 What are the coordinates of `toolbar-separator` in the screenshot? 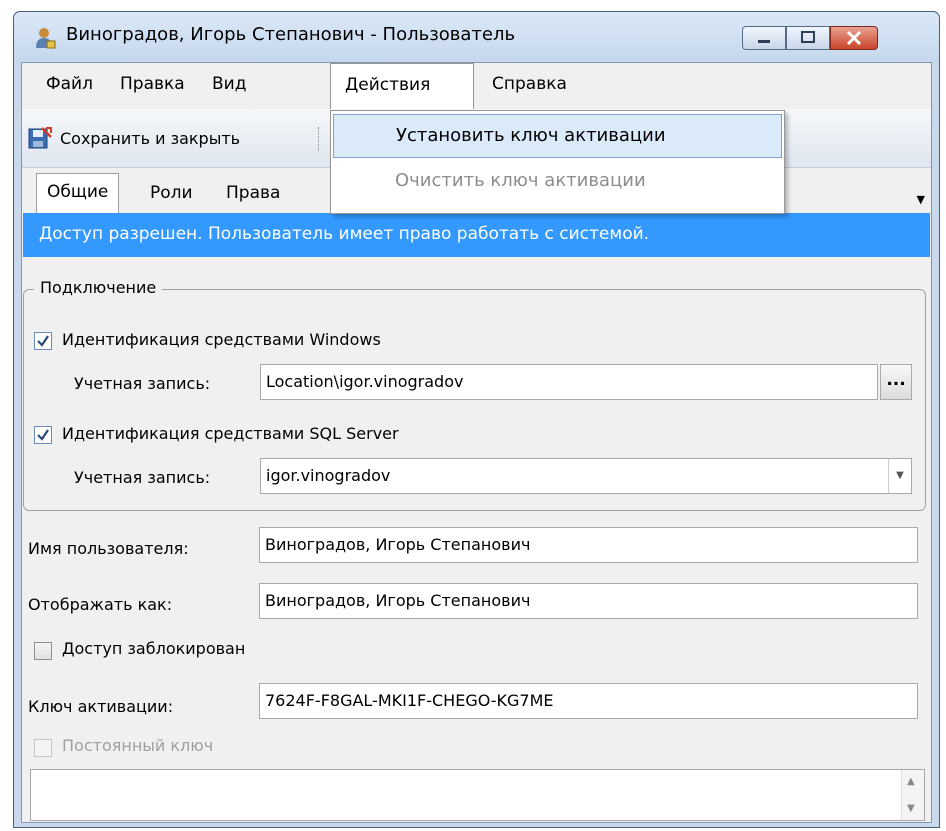 It's located at (319, 139).